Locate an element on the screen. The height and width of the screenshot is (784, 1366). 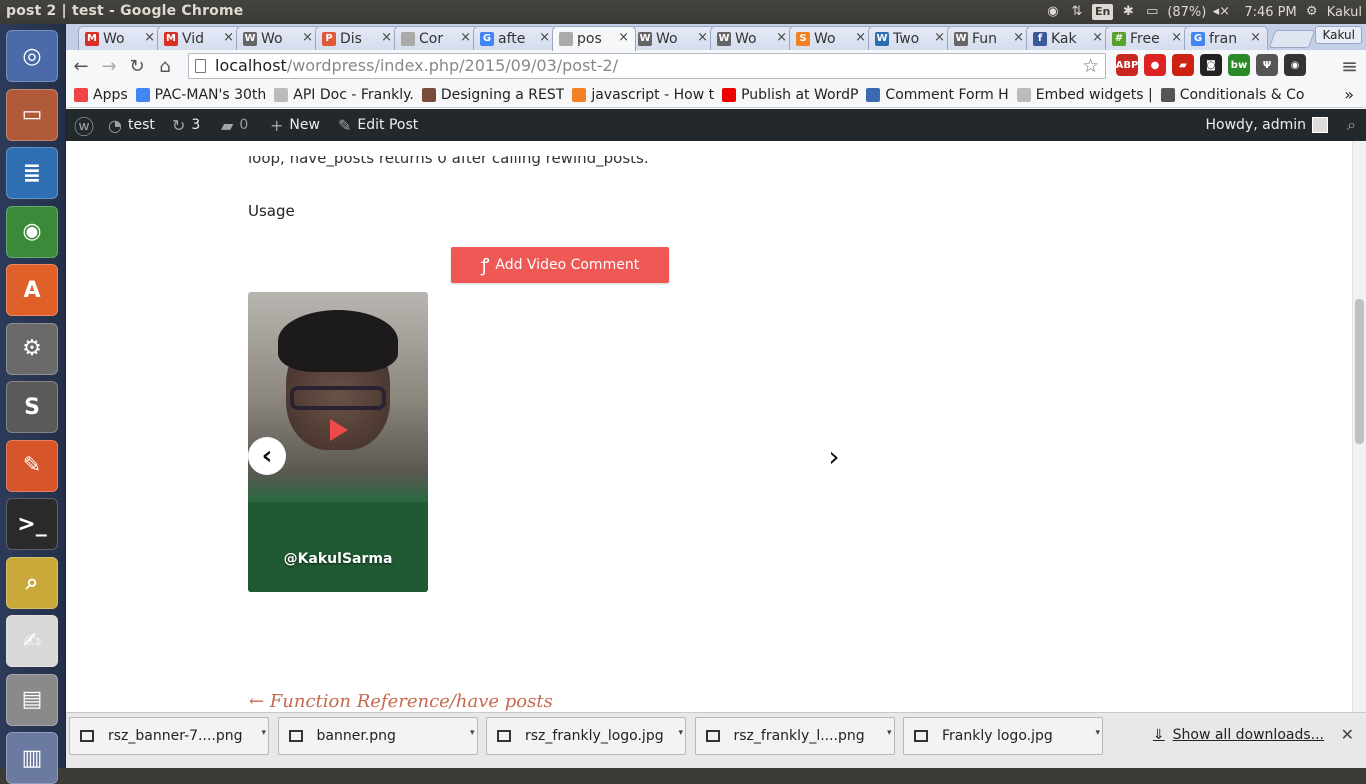
launcher-trash: ▥ is located at coordinates (32, 758).